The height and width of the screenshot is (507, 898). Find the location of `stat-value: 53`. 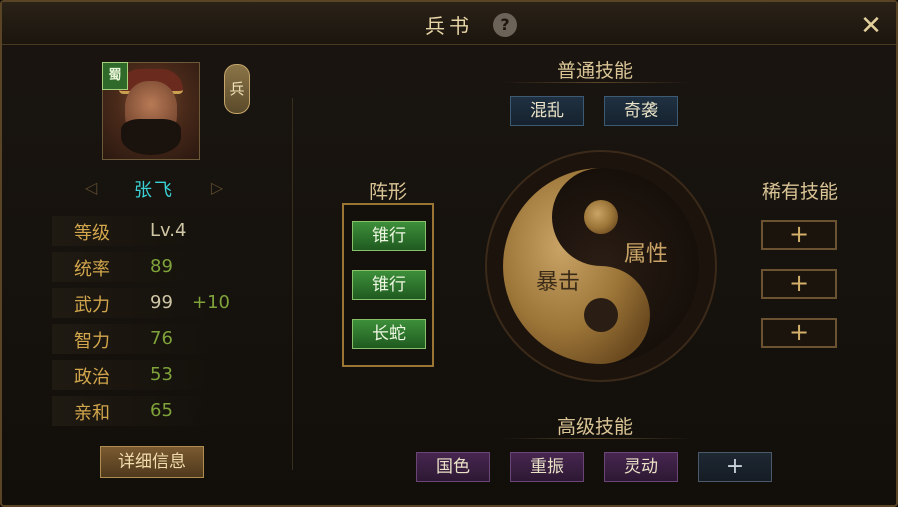

stat-value: 53 is located at coordinates (161, 374).